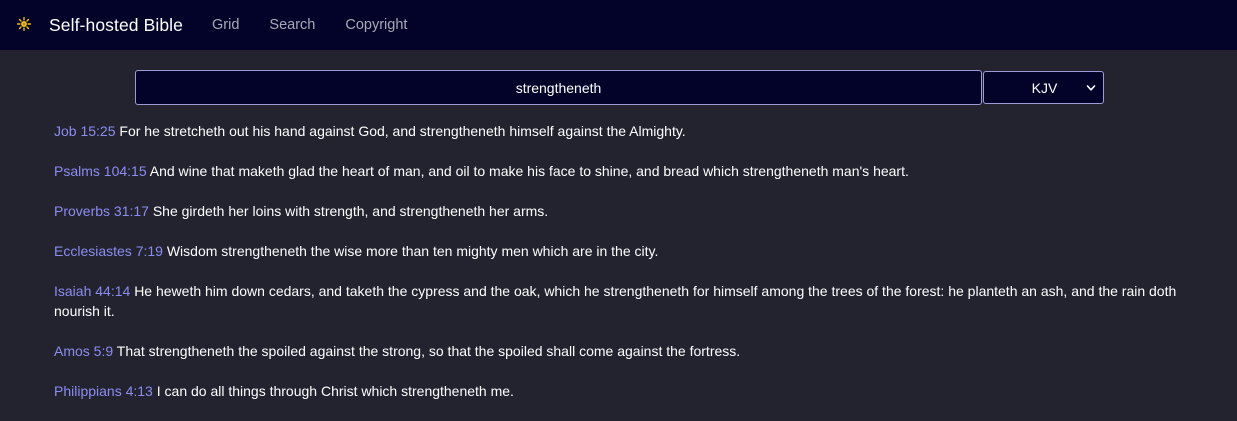 This screenshot has height=421, width=1237. I want to click on sun-icon, so click(24, 24).